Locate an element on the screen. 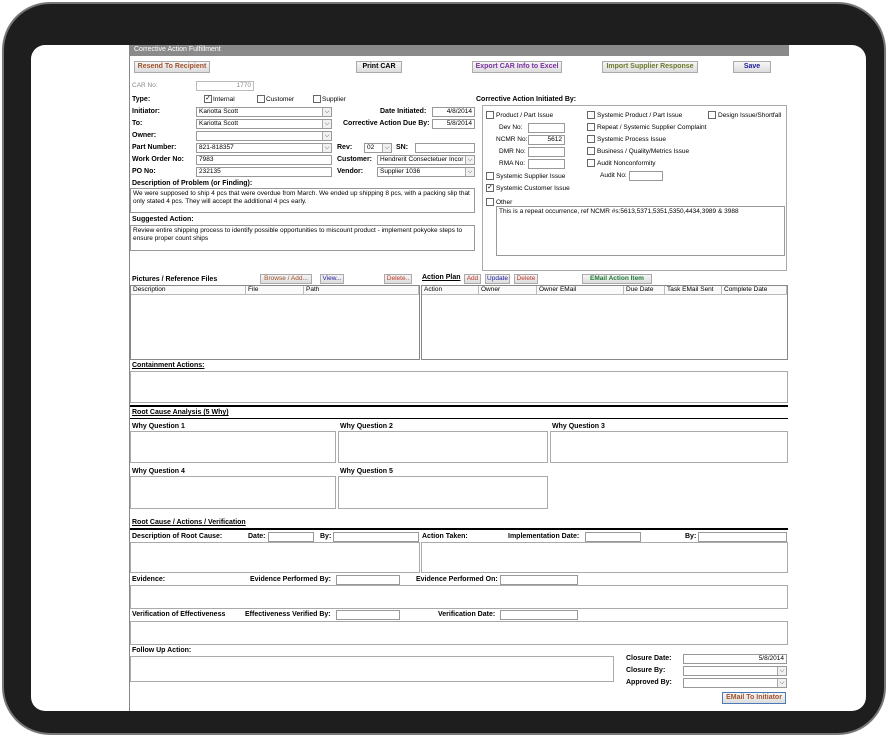 The width and height of the screenshot is (888, 737). product-part-checkbox is located at coordinates (490, 115).